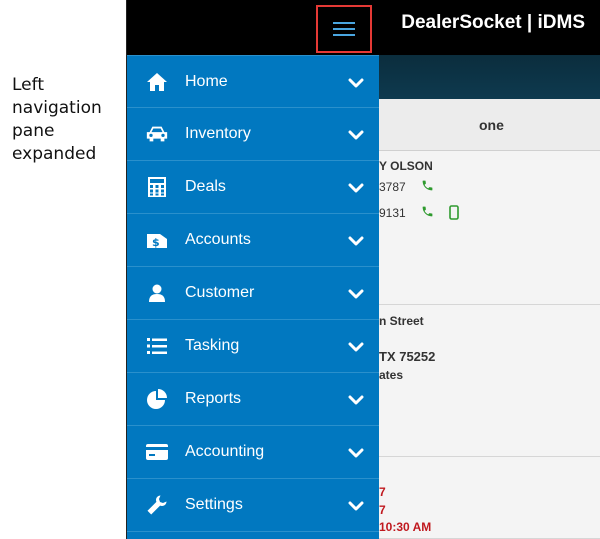 The width and height of the screenshot is (600, 539). Describe the element at coordinates (206, 81) in the screenshot. I see `nav-item-label: Home` at that location.